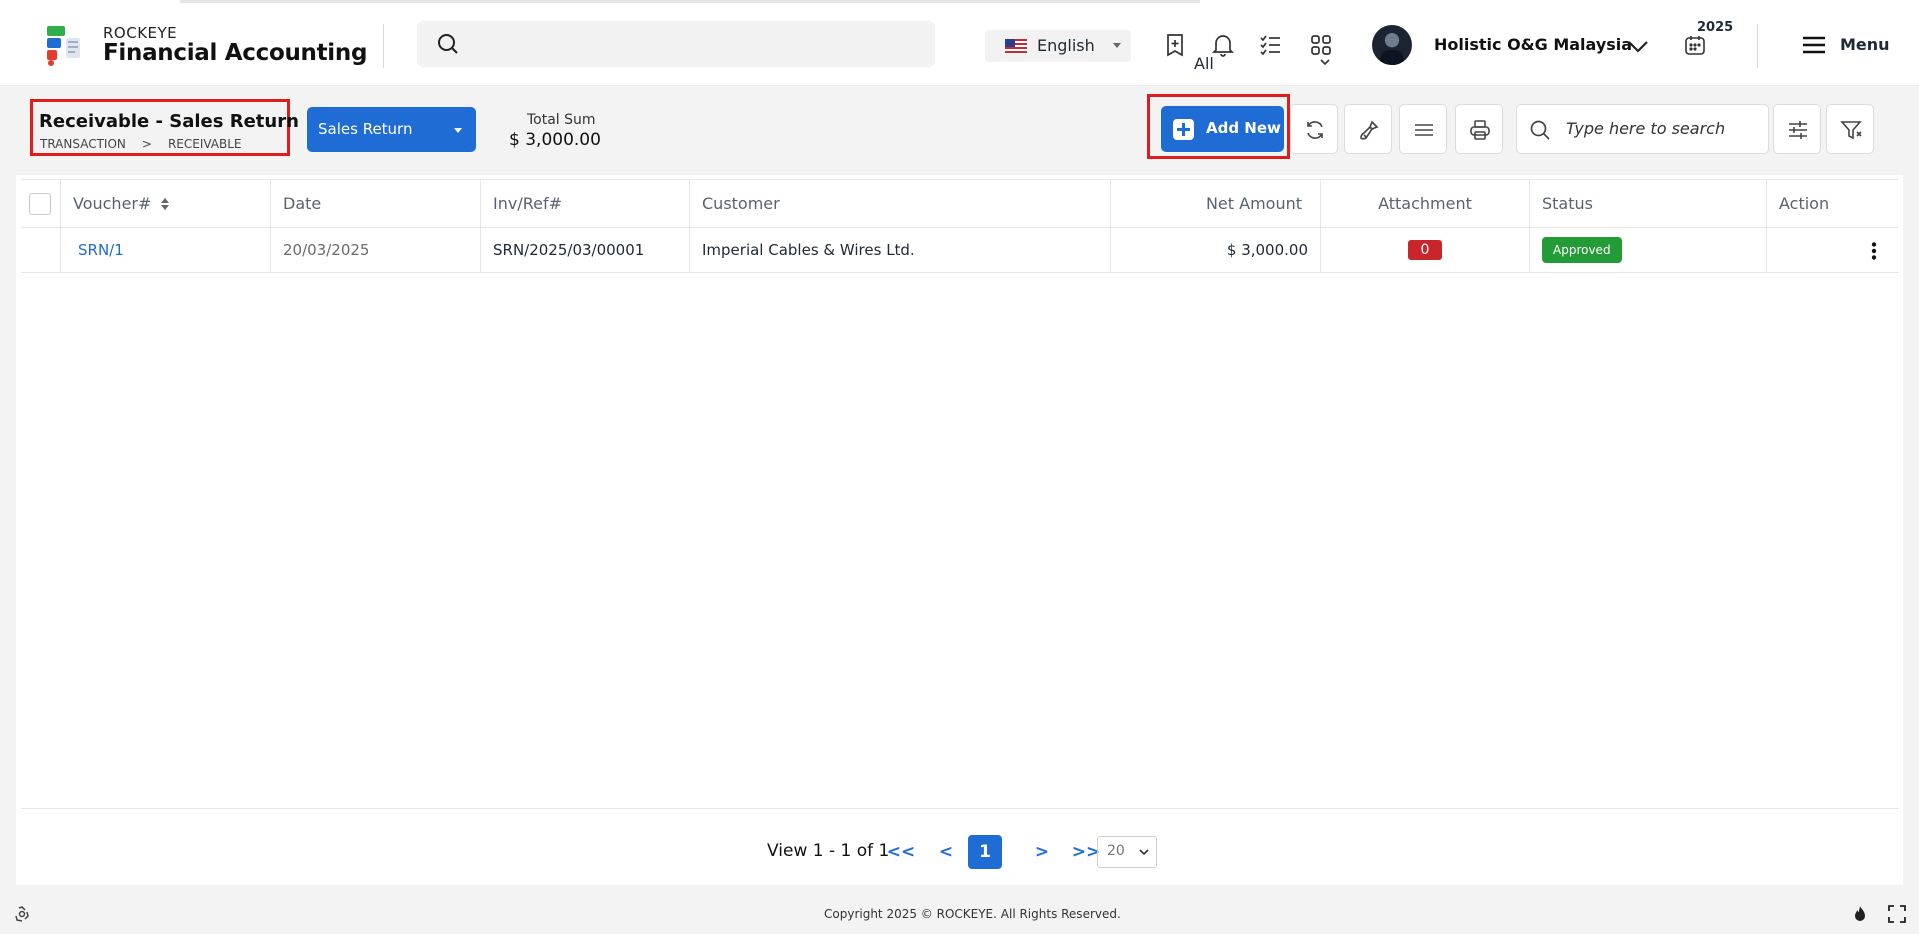 This screenshot has height=934, width=1919. Describe the element at coordinates (83, 144) in the screenshot. I see `breadcrumb-item-transaction: TRANSACTION` at that location.